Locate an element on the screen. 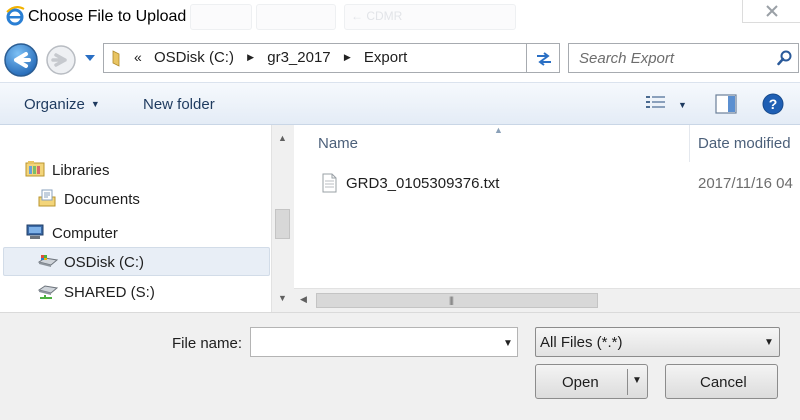  recent-pages-dropdown-icon is located at coordinates (90, 58).